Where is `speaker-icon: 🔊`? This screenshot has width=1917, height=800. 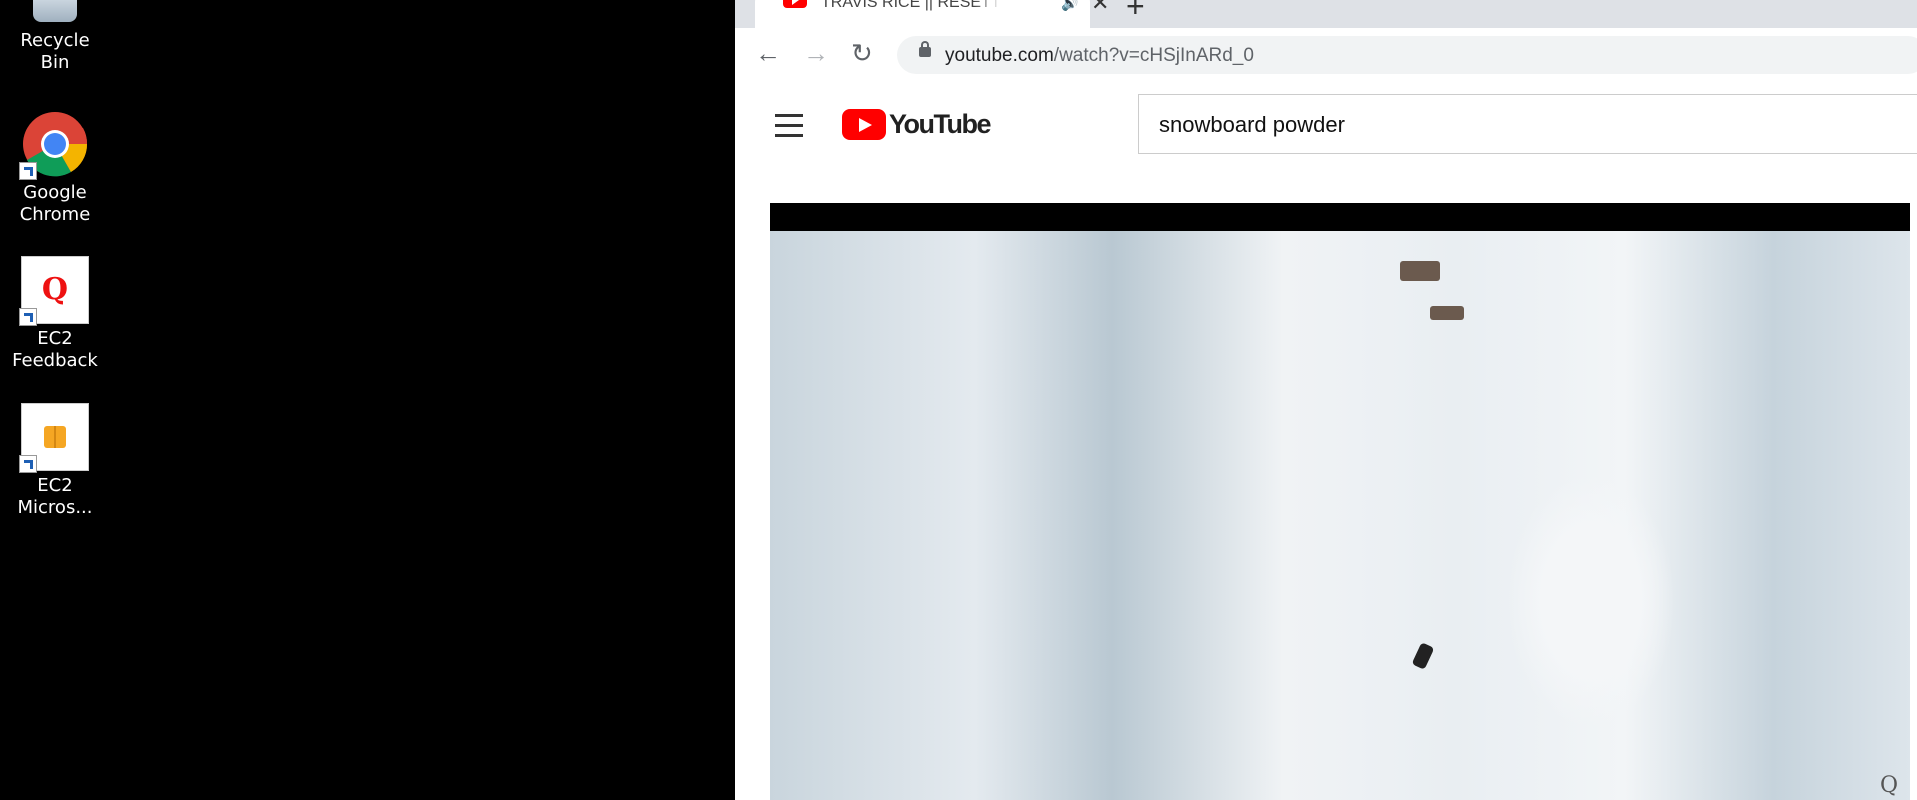
speaker-icon: 🔊 is located at coordinates (1069, 6).